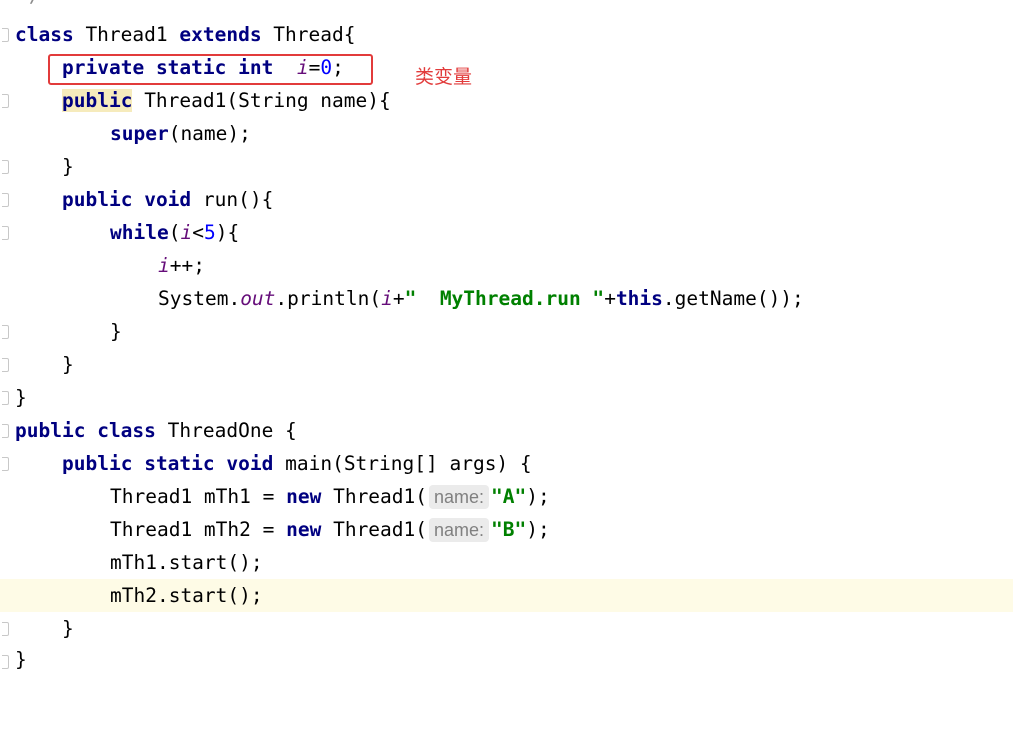 Image resolution: width=1013 pixels, height=742 pixels. Describe the element at coordinates (139, 133) in the screenshot. I see `keyword: super` at that location.